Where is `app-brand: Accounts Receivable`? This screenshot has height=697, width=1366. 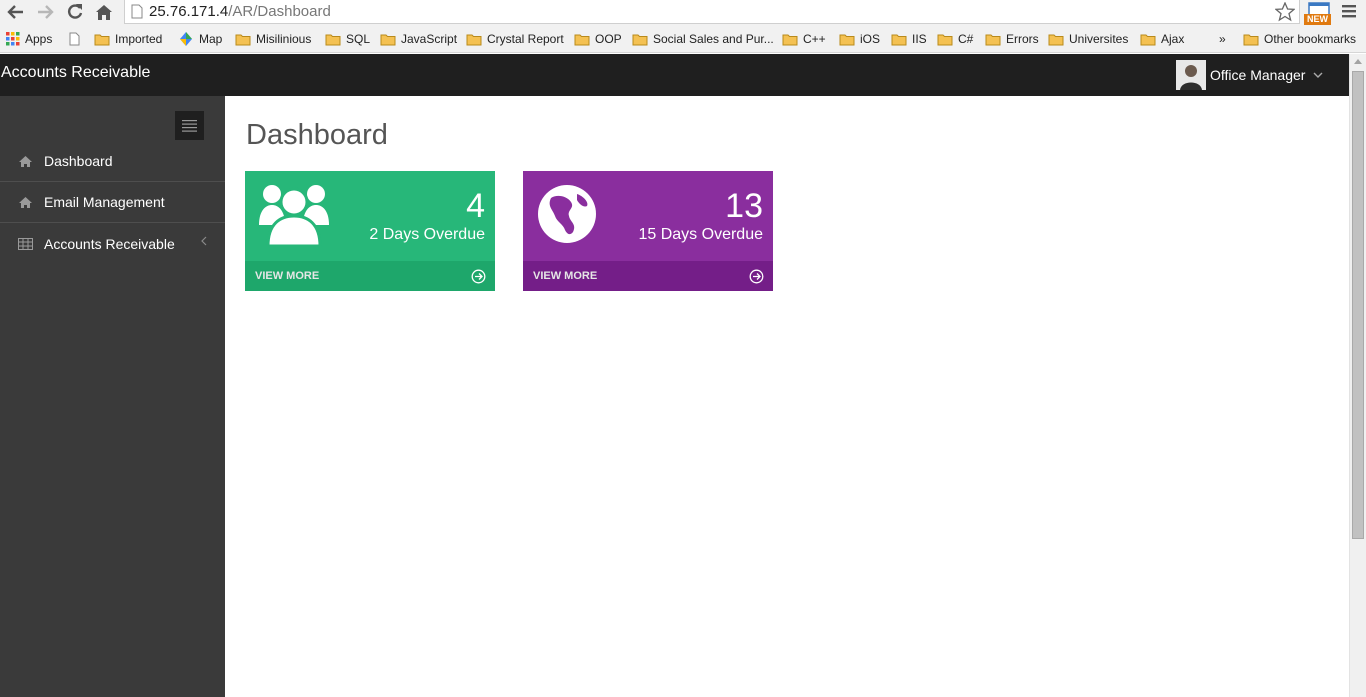 app-brand: Accounts Receivable is located at coordinates (75, 73).